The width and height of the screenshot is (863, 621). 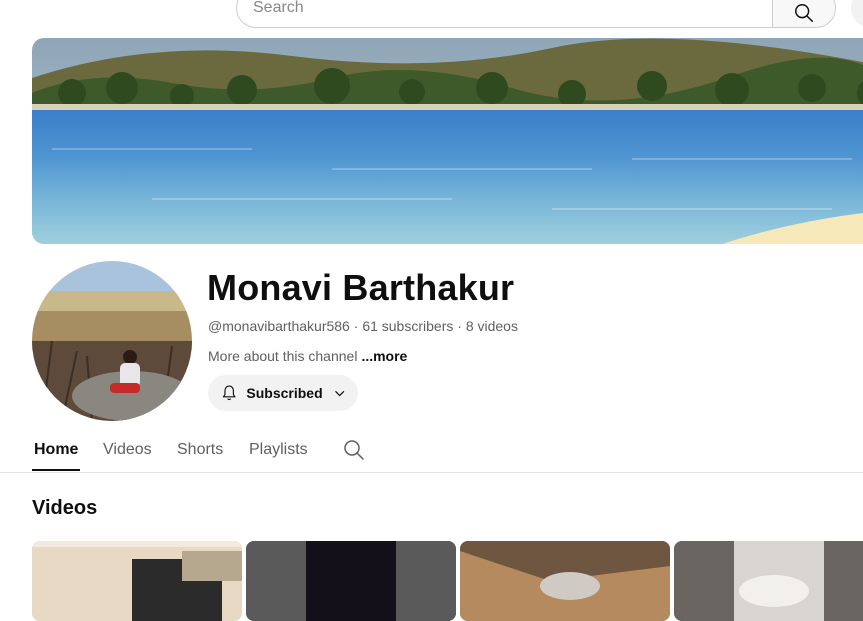 I want to click on about-more-link: ...more, so click(x=384, y=356).